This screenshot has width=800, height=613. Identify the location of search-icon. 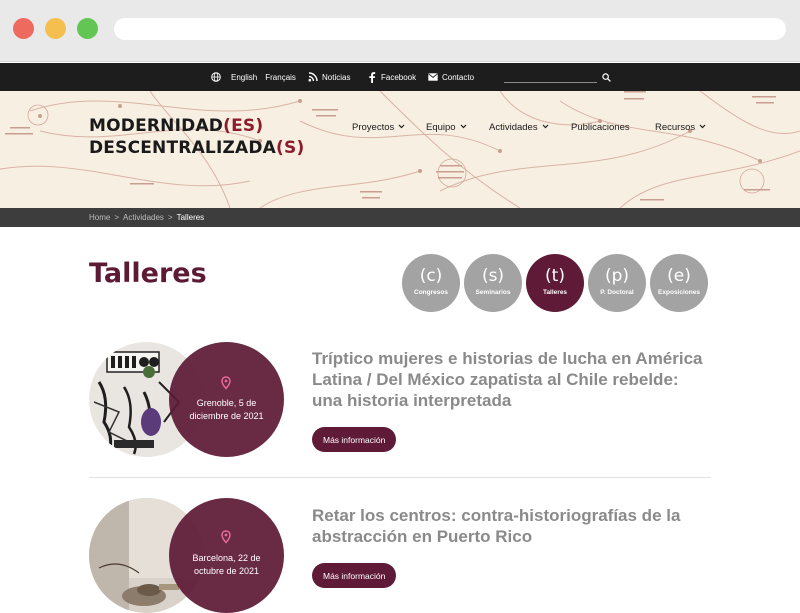
(606, 77).